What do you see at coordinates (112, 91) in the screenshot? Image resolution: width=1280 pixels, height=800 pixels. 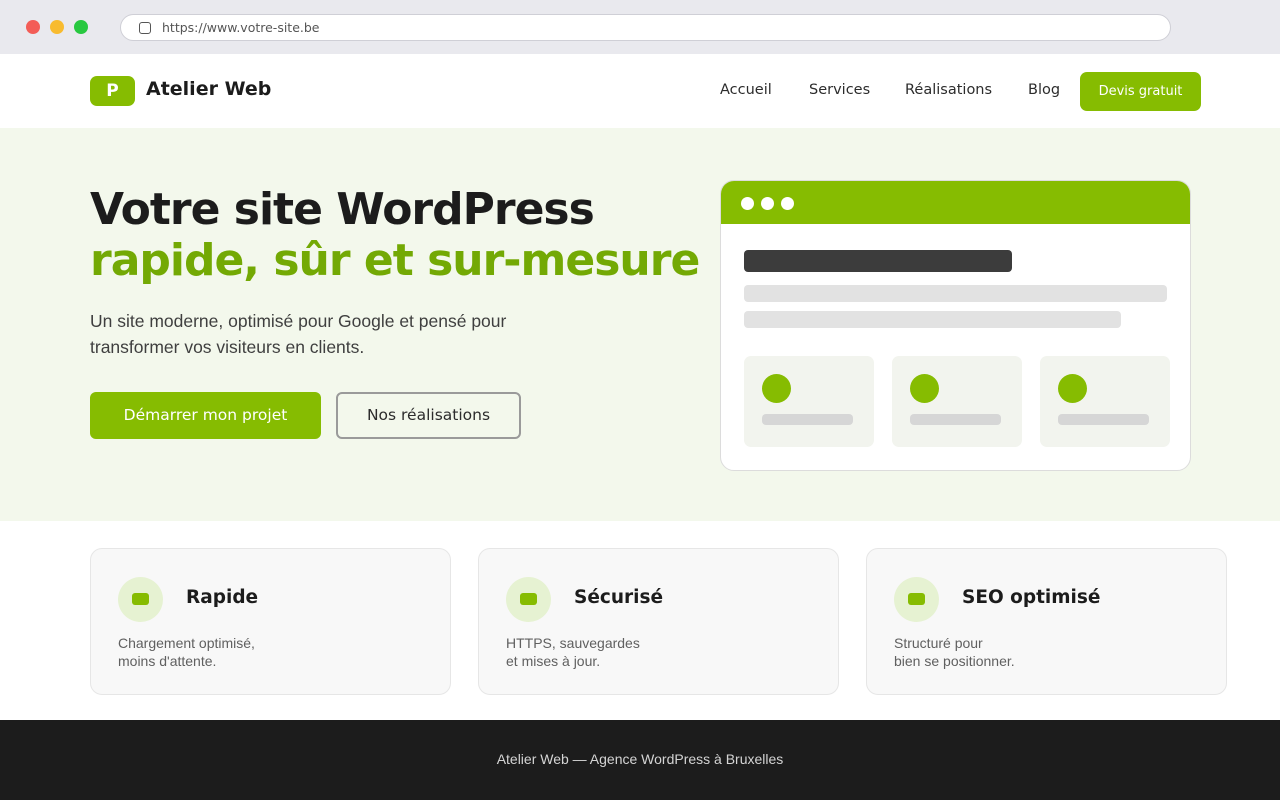 I see `logo-icon: P` at bounding box center [112, 91].